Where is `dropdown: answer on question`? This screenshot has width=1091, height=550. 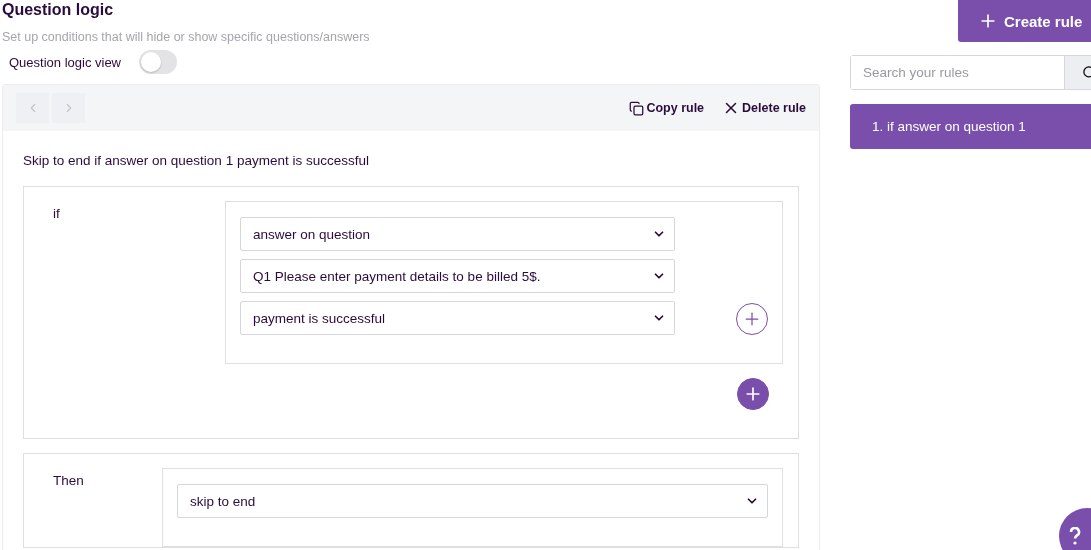 dropdown: answer on question is located at coordinates (457, 234).